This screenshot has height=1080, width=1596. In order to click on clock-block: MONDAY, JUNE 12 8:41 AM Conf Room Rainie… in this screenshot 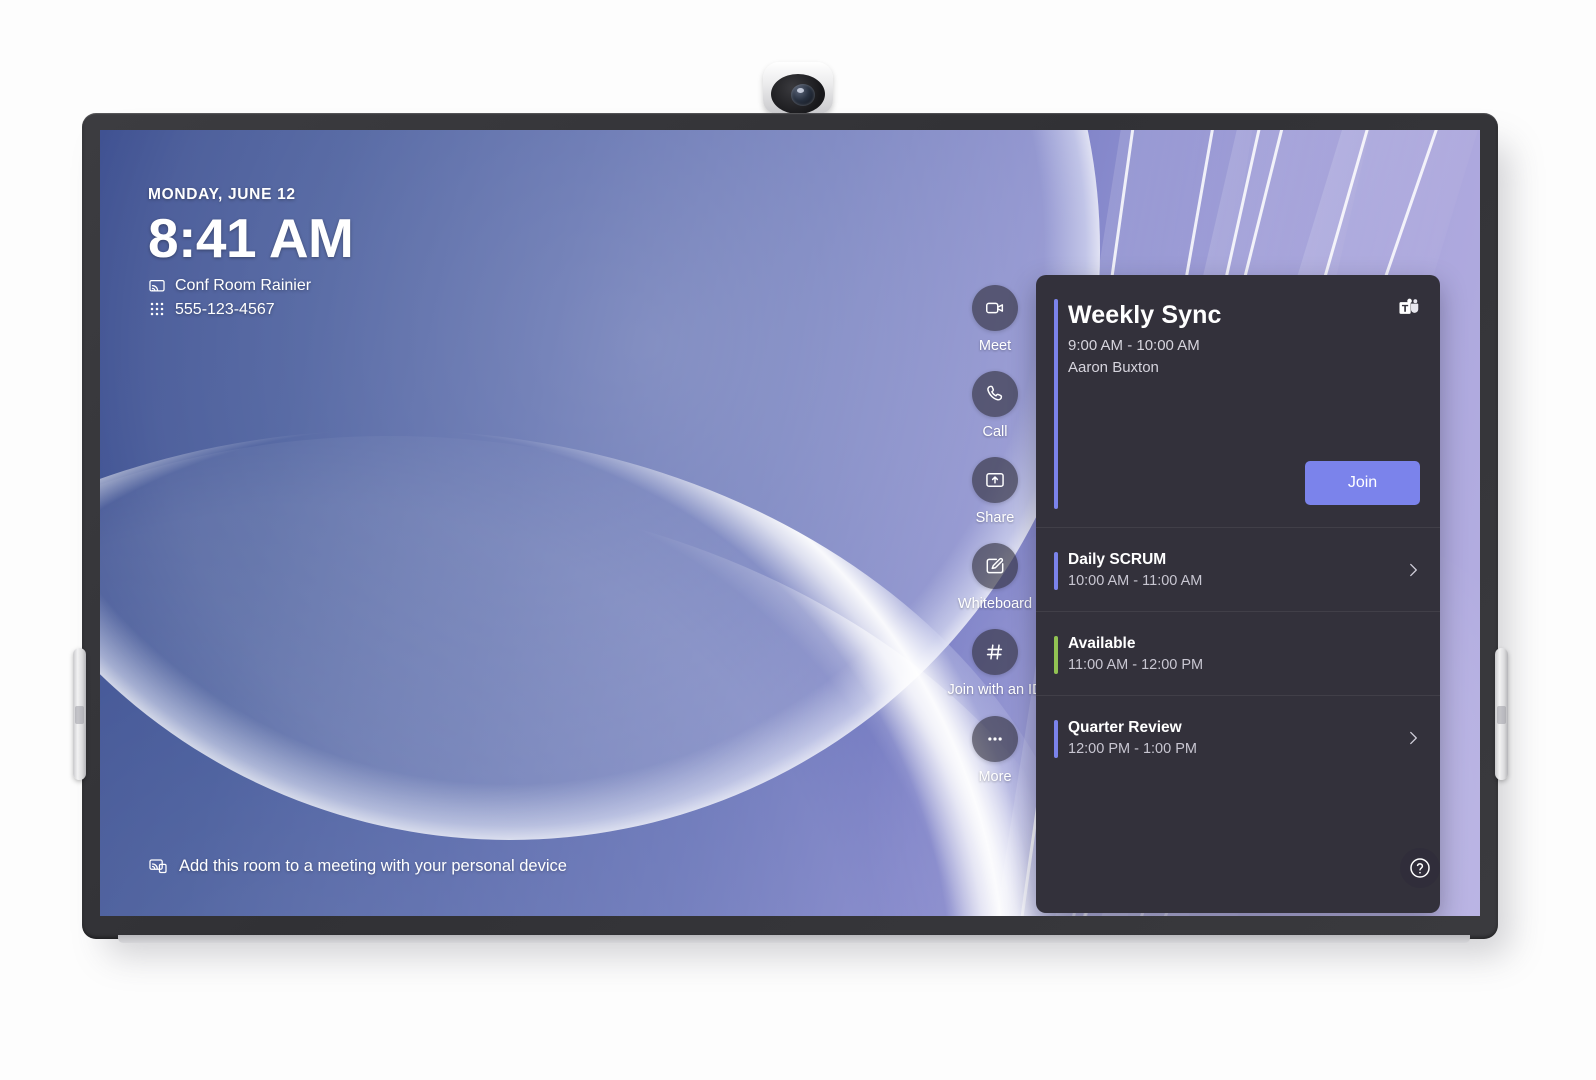, I will do `click(251, 252)`.